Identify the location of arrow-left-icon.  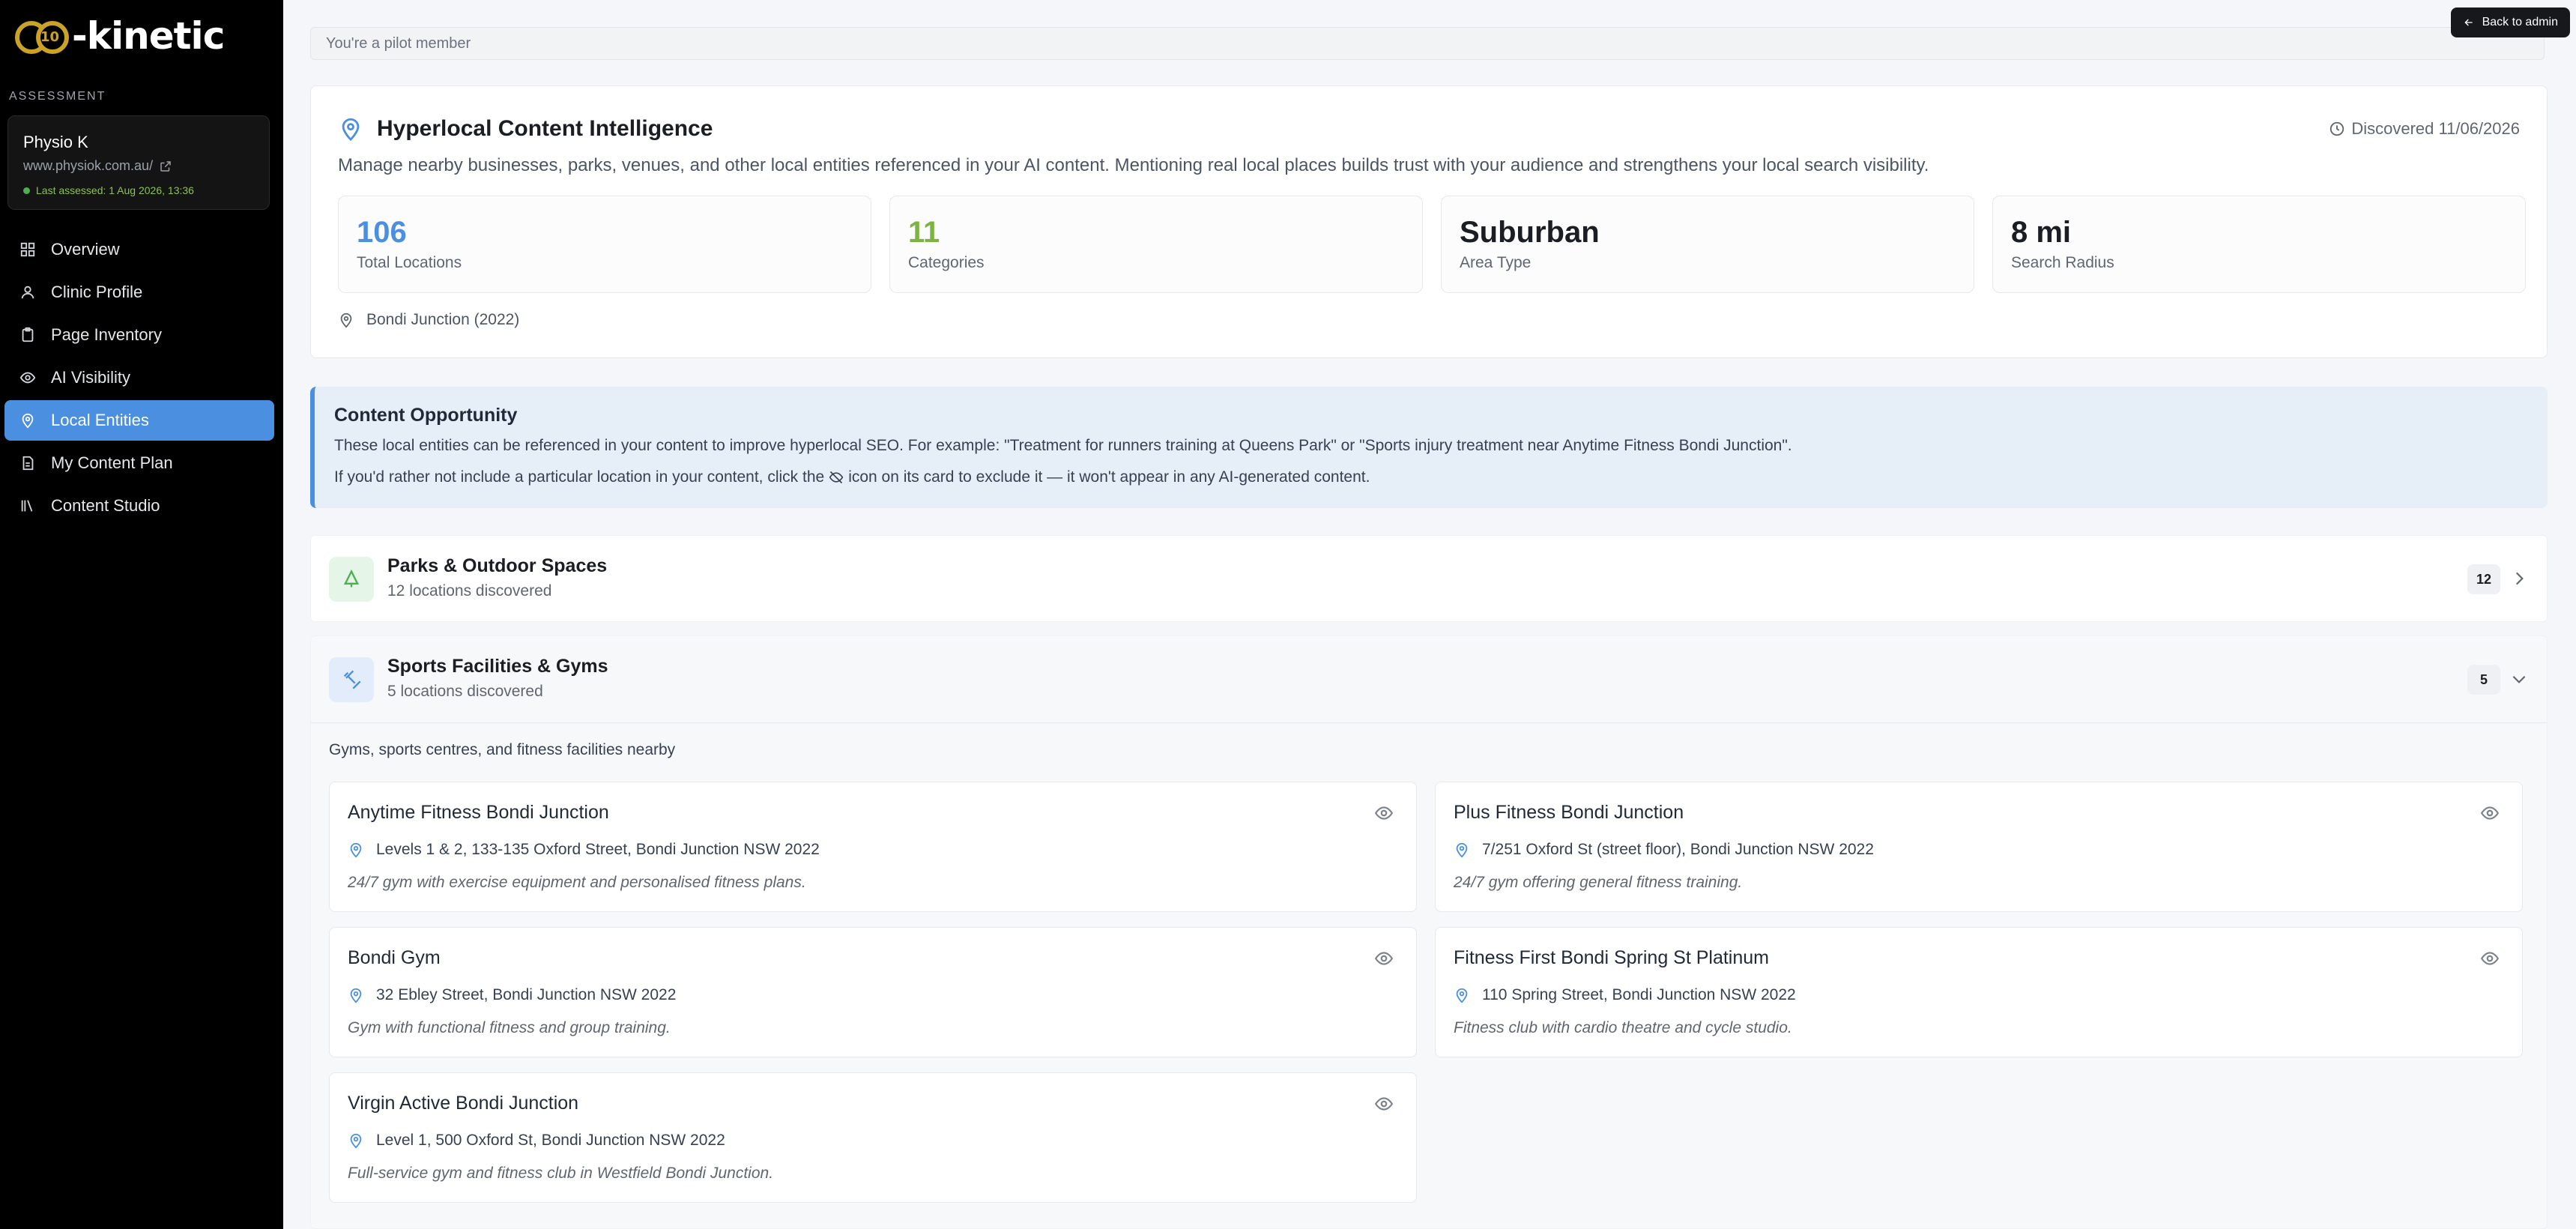
(2468, 22).